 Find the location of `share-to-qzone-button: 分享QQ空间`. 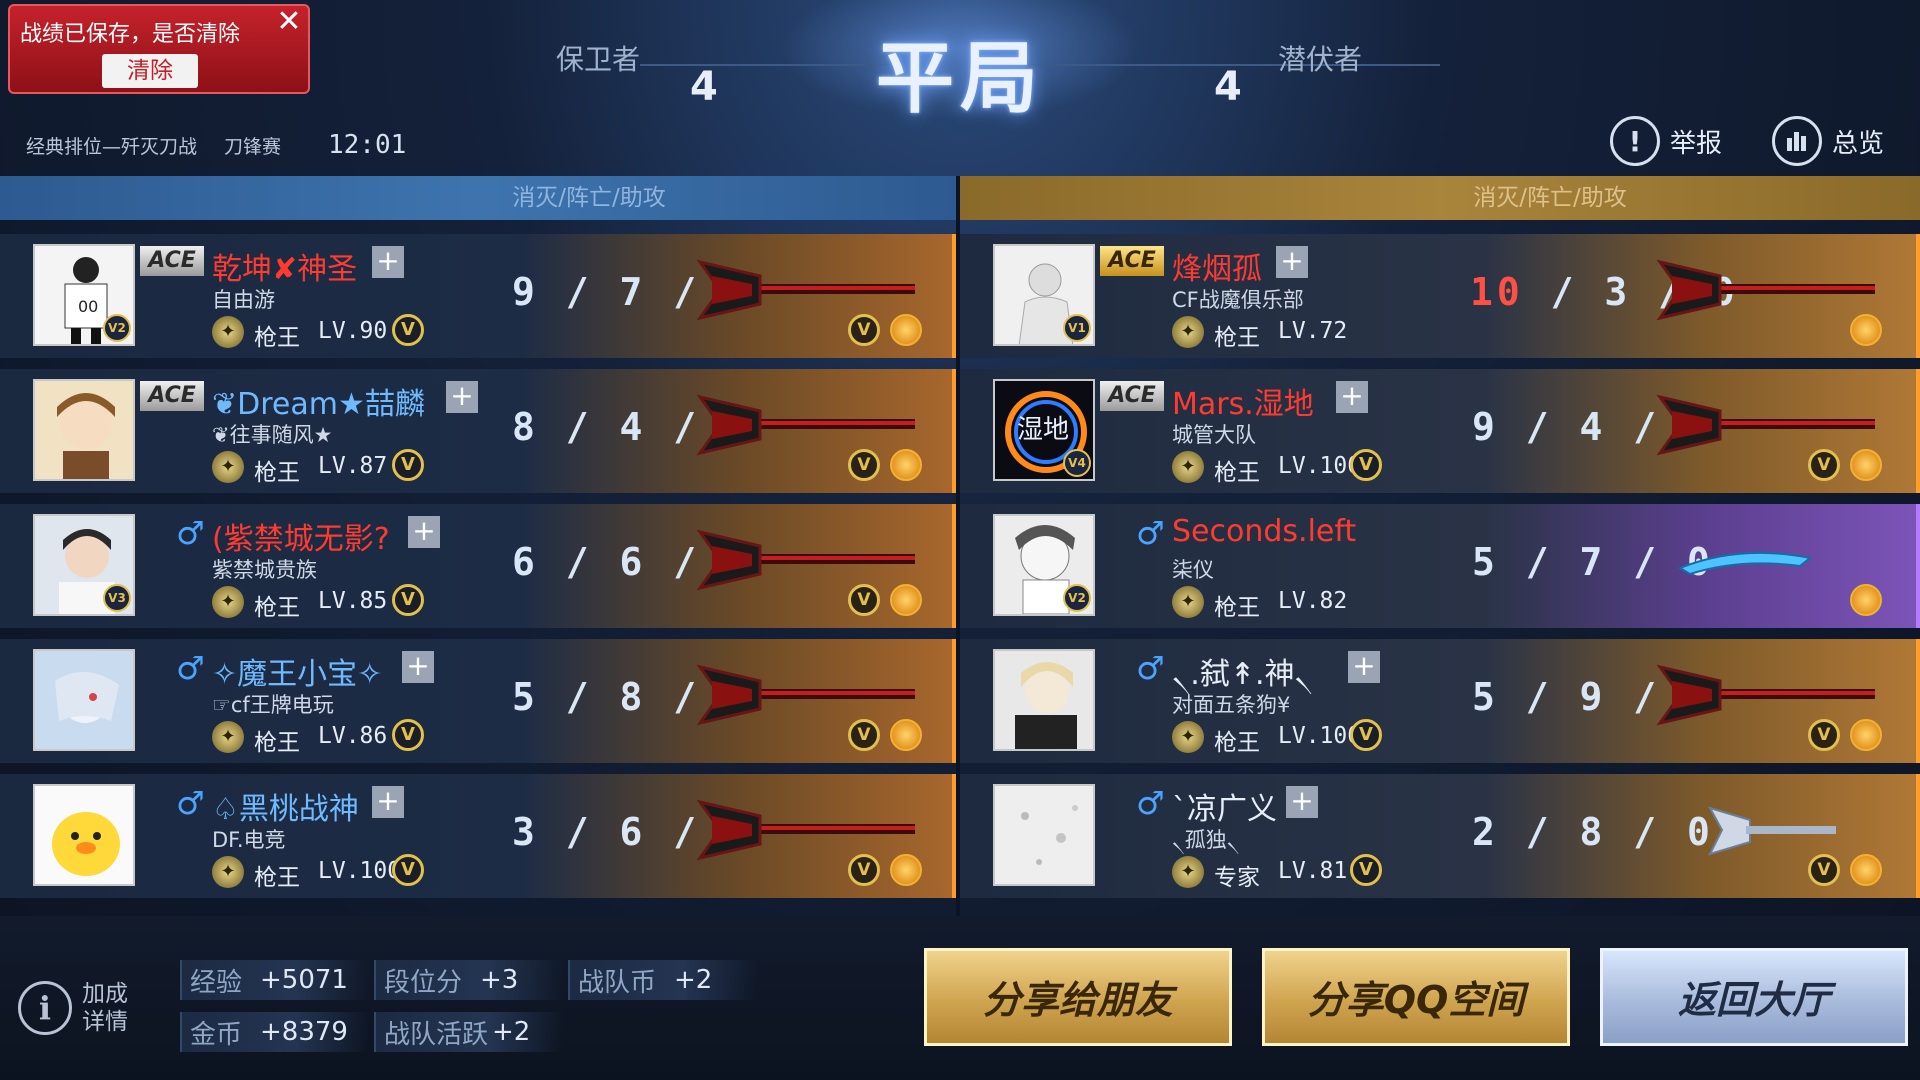

share-to-qzone-button: 分享QQ空间 is located at coordinates (1416, 997).